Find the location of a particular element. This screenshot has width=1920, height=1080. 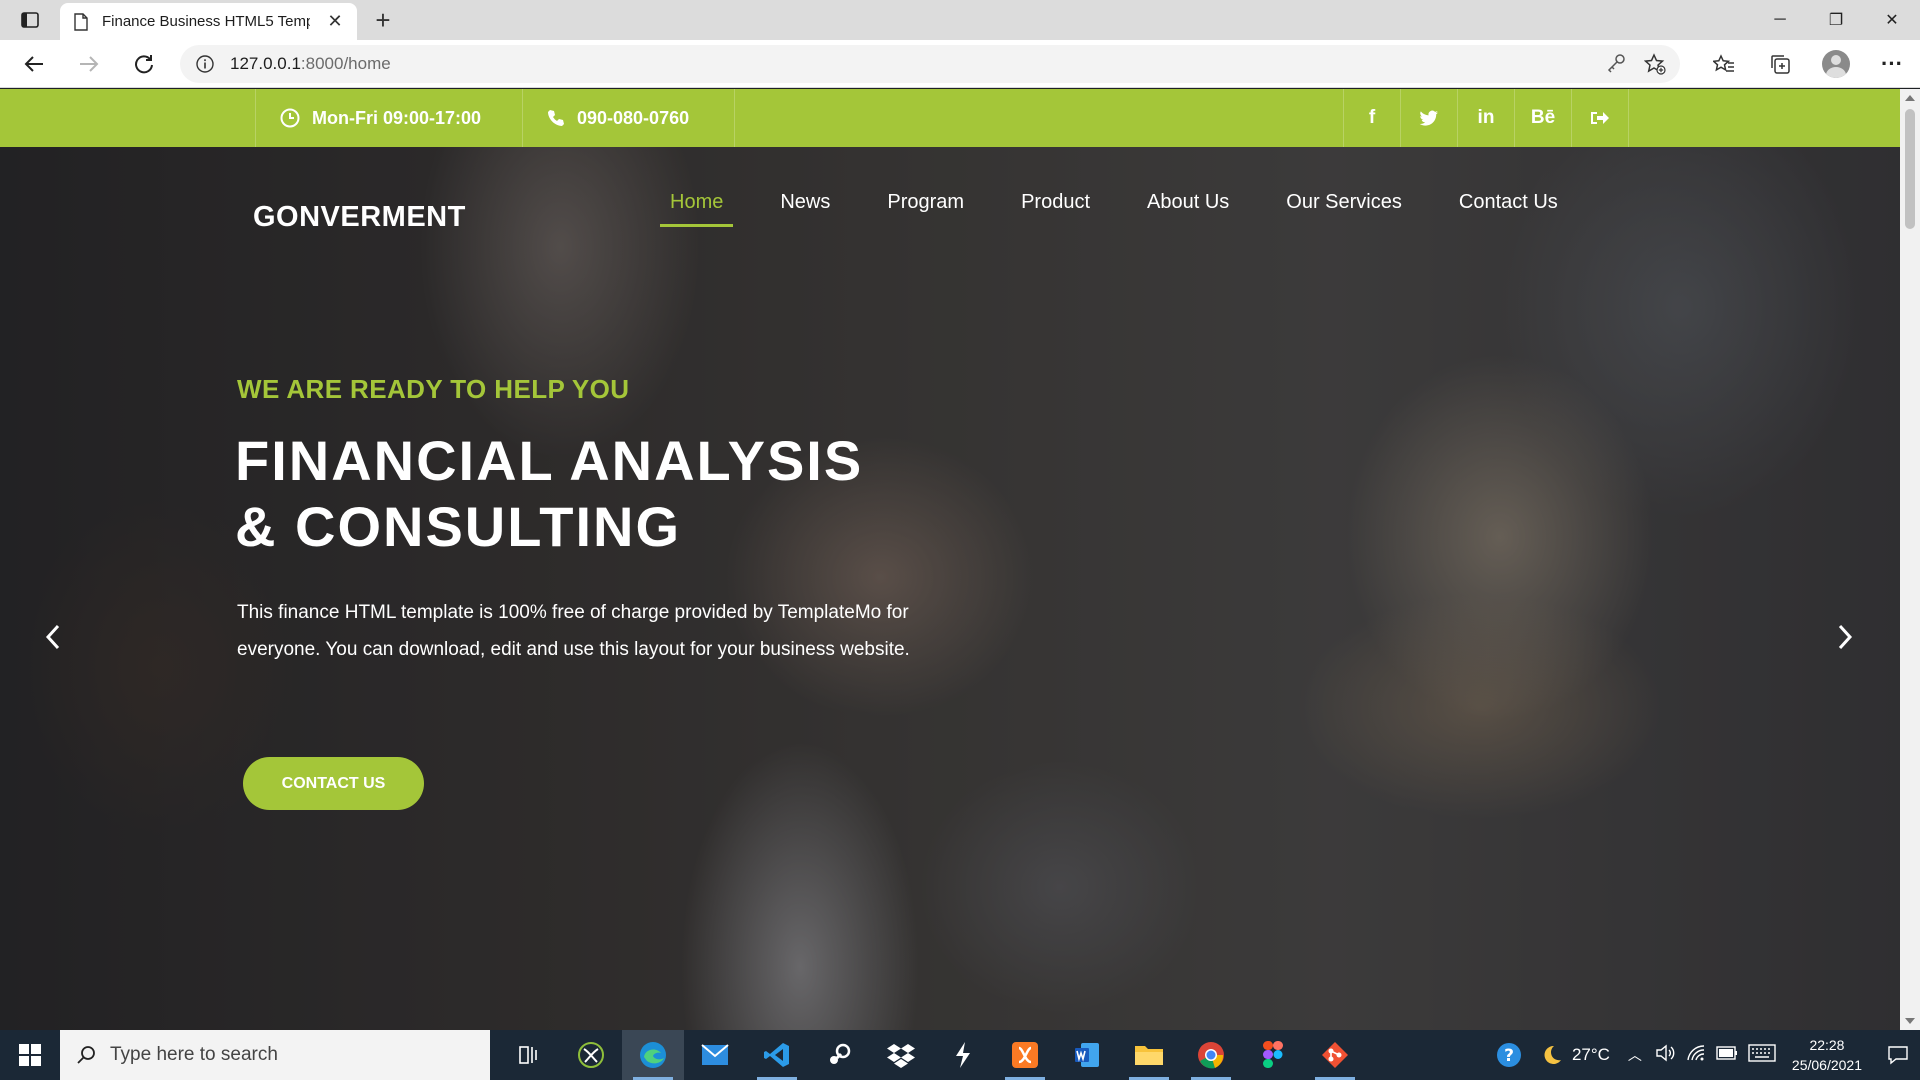

menu-item-program: Program is located at coordinates (925, 209).